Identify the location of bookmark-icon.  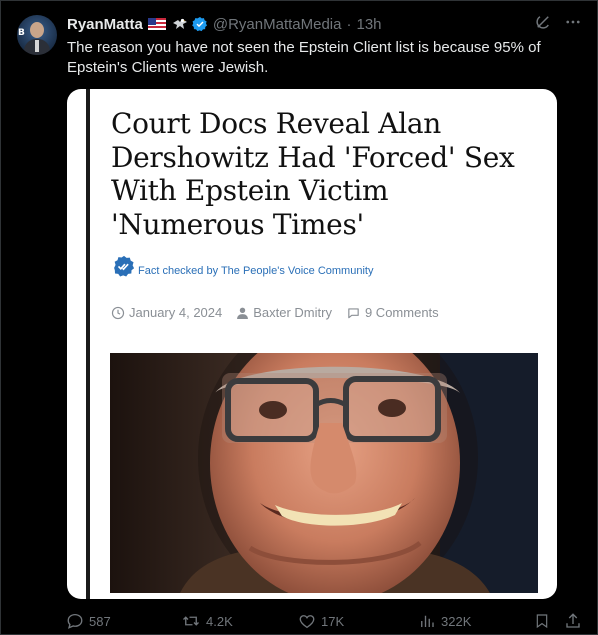
(542, 621).